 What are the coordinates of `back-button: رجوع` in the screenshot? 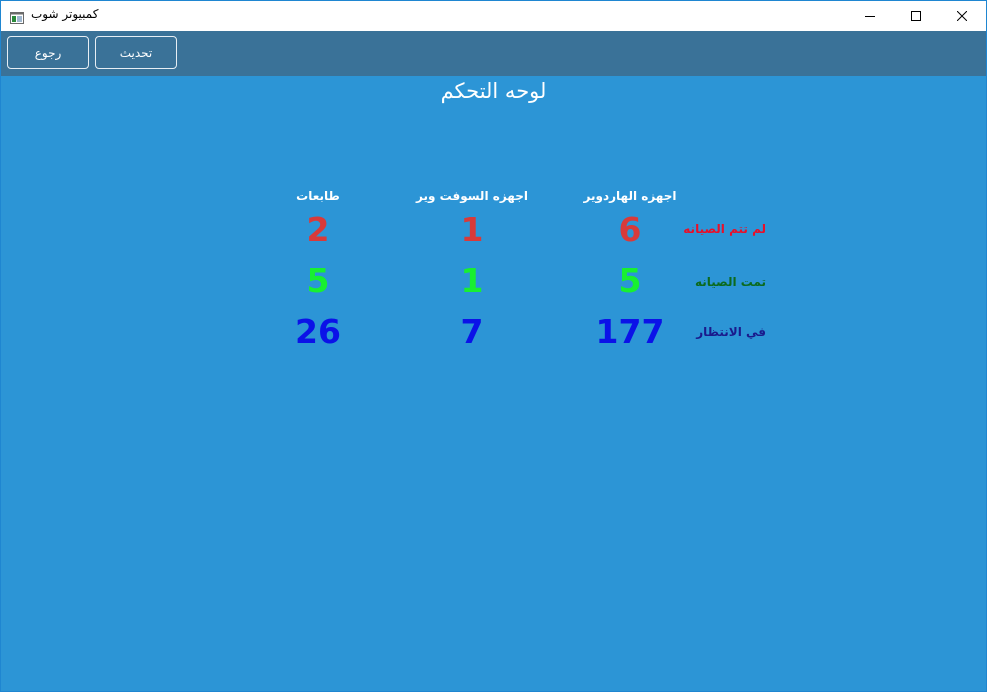 It's located at (48, 52).